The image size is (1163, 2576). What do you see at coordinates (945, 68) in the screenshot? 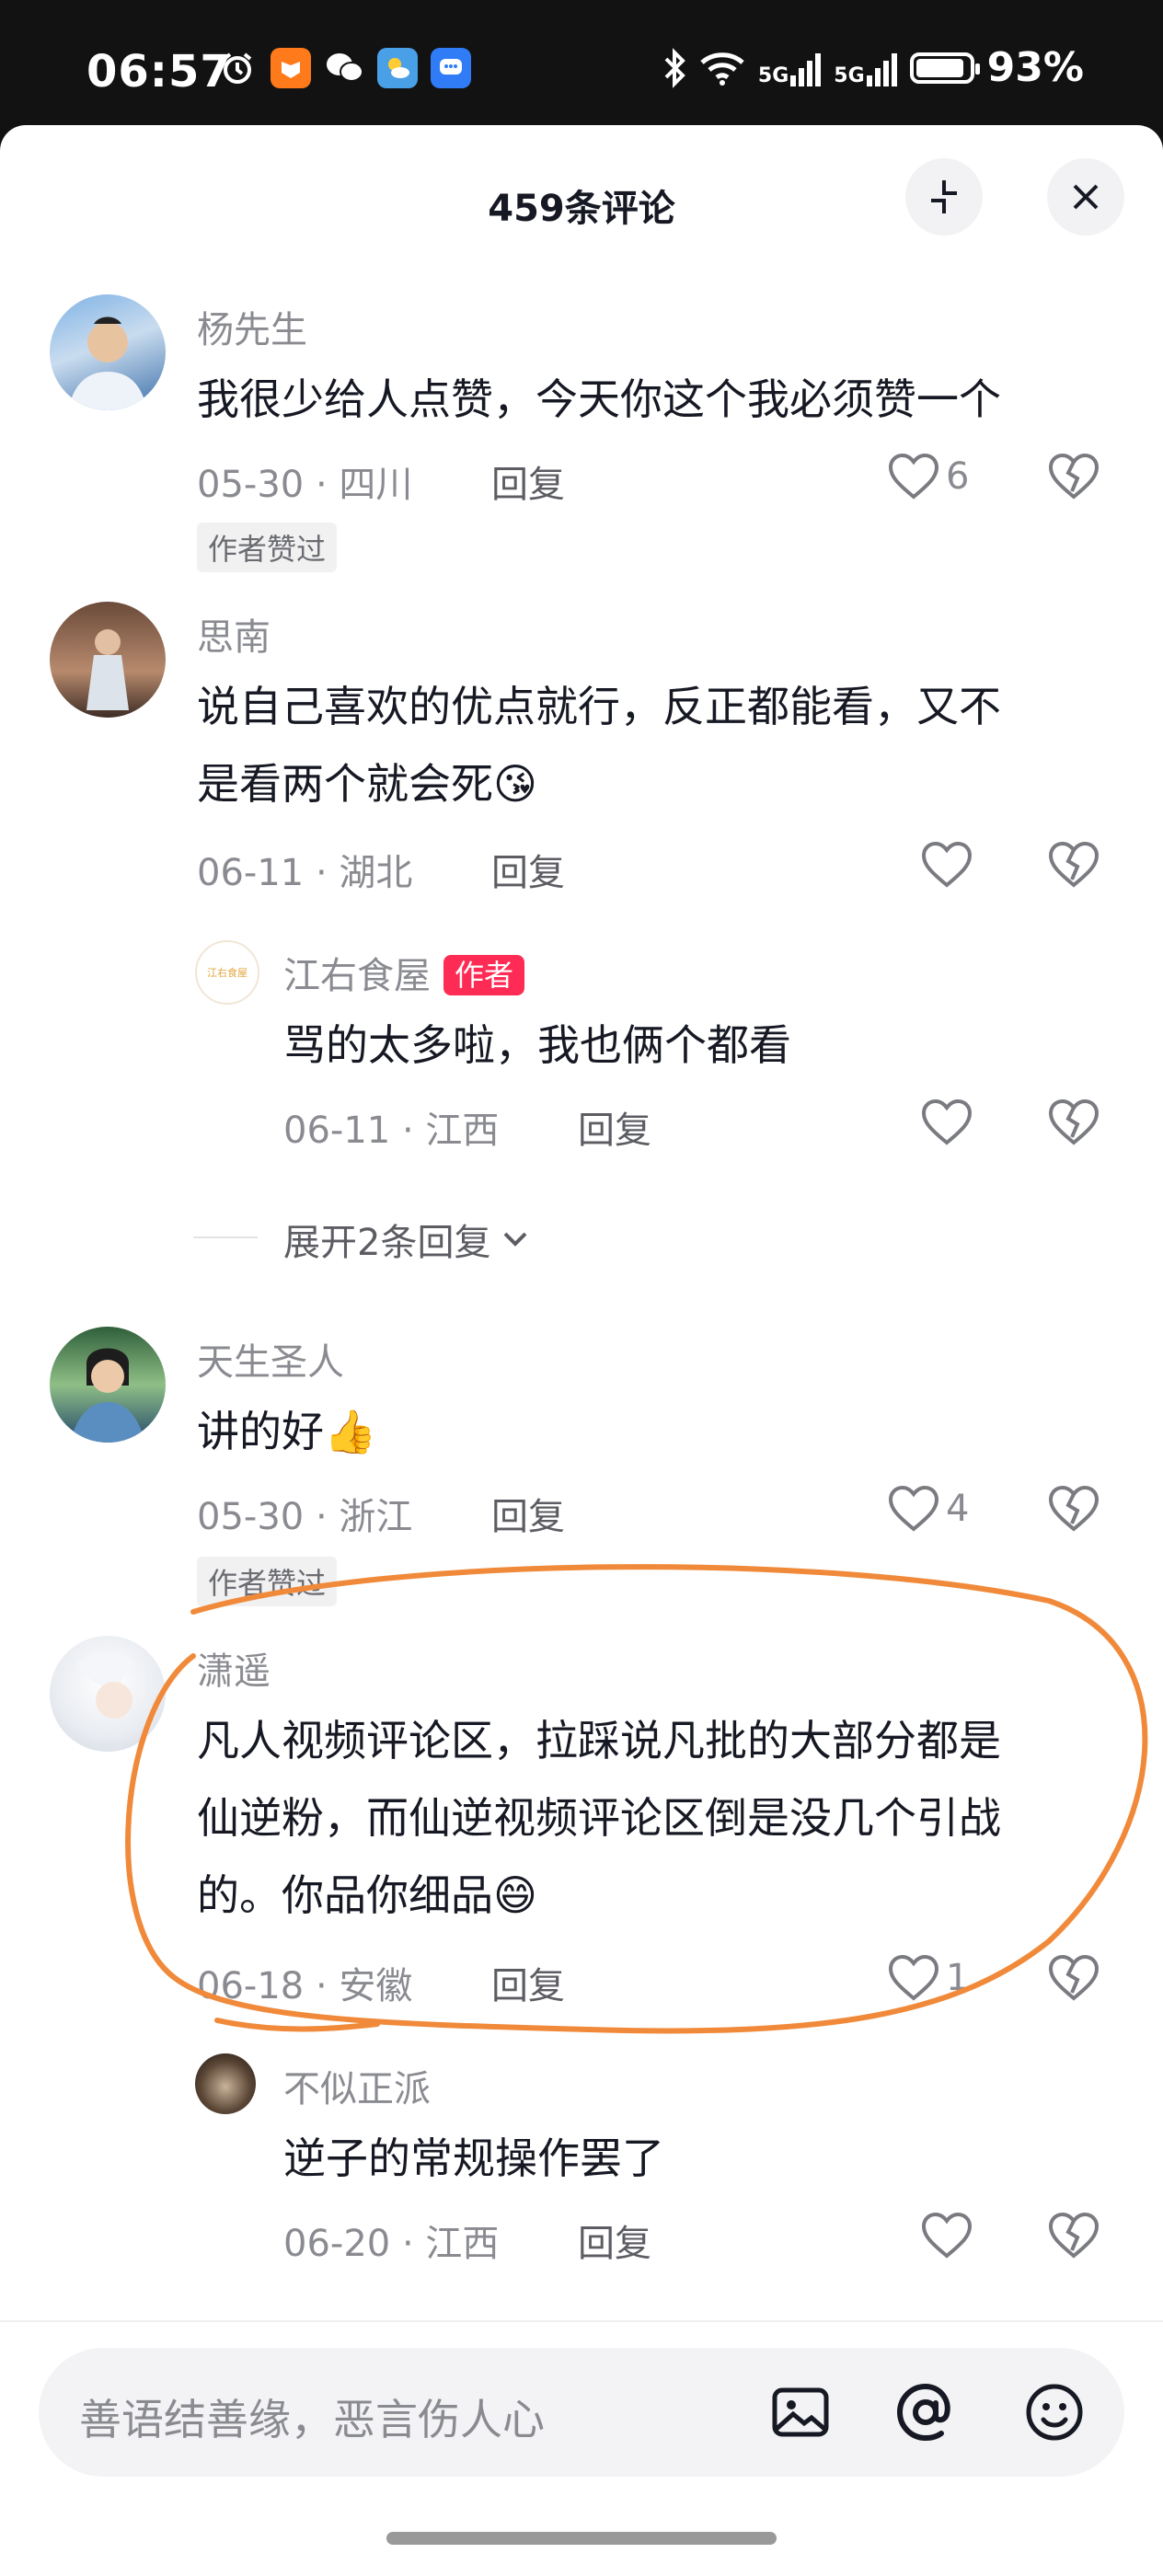
I see `battery-icon` at bounding box center [945, 68].